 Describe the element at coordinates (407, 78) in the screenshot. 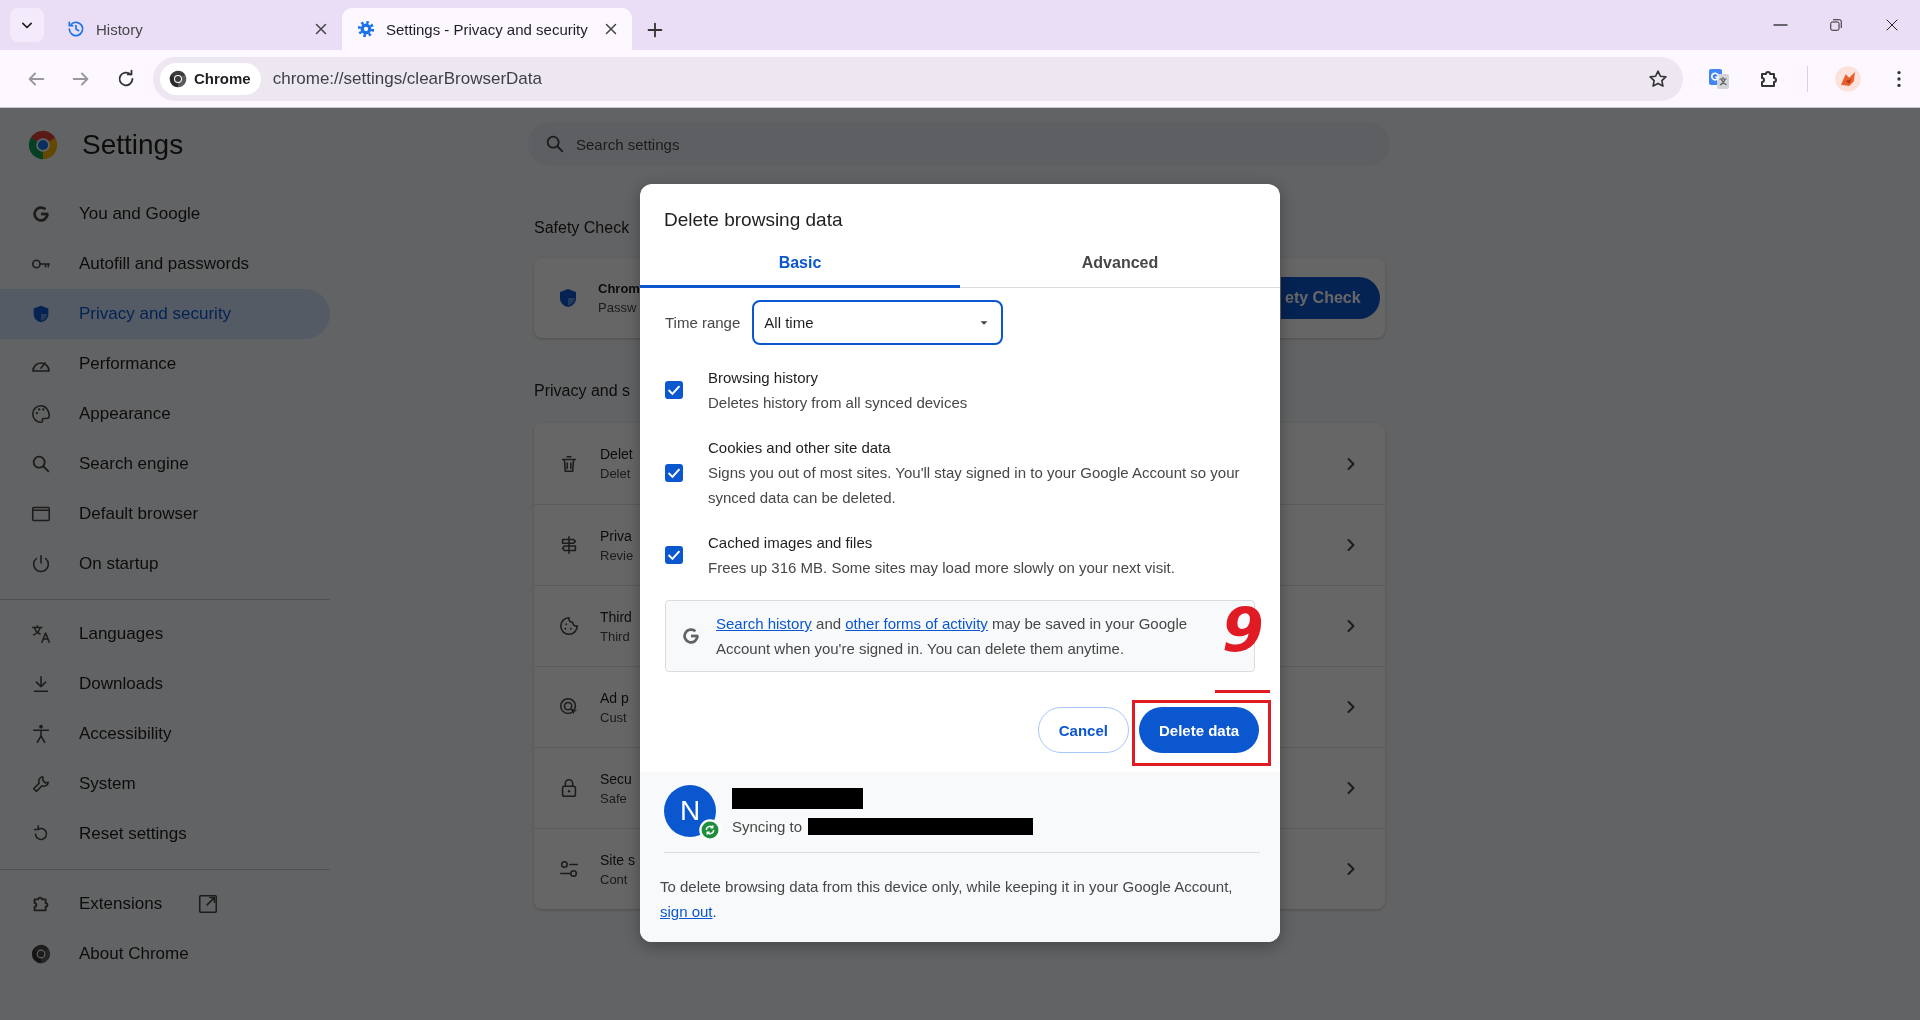

I see `url-text: chrome://settings/clearBrowserData` at that location.